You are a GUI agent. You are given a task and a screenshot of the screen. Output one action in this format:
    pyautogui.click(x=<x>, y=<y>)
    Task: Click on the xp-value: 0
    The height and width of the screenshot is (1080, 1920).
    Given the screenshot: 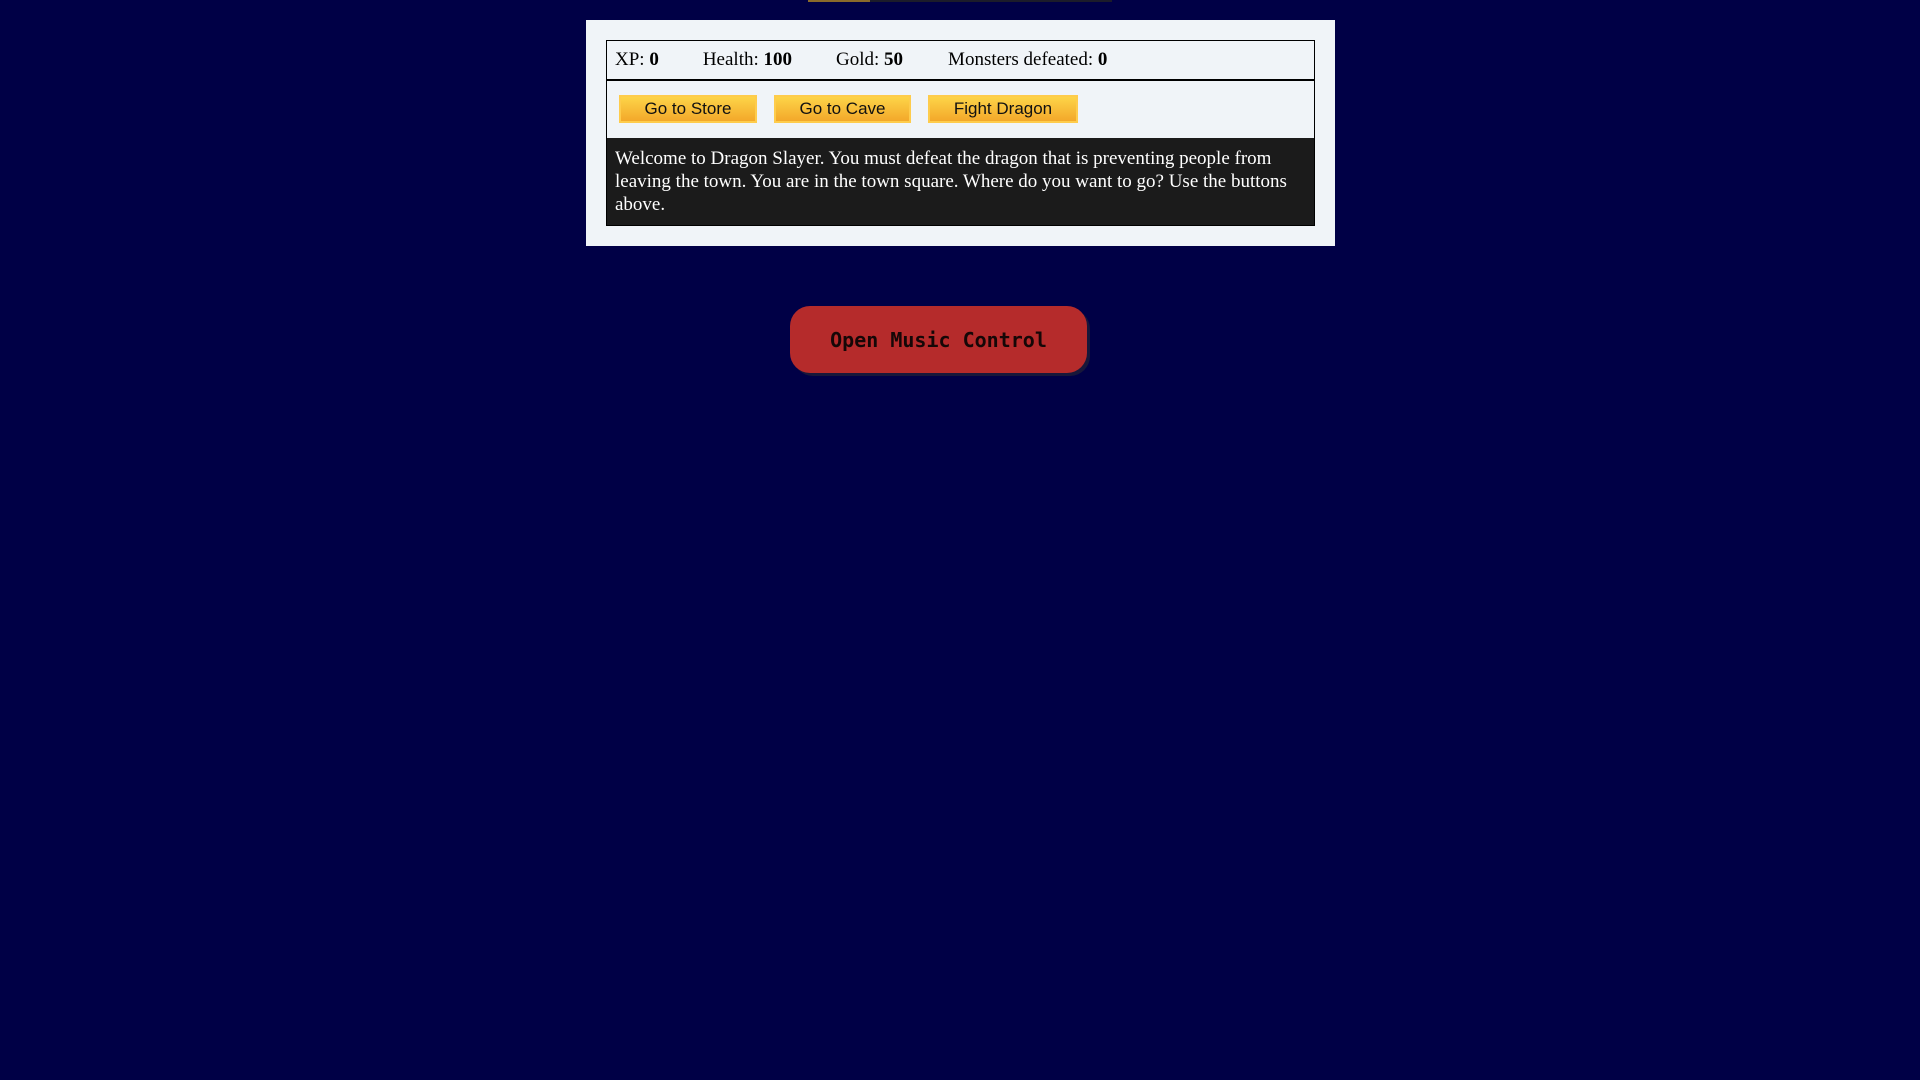 What is the action you would take?
    pyautogui.click(x=654, y=59)
    